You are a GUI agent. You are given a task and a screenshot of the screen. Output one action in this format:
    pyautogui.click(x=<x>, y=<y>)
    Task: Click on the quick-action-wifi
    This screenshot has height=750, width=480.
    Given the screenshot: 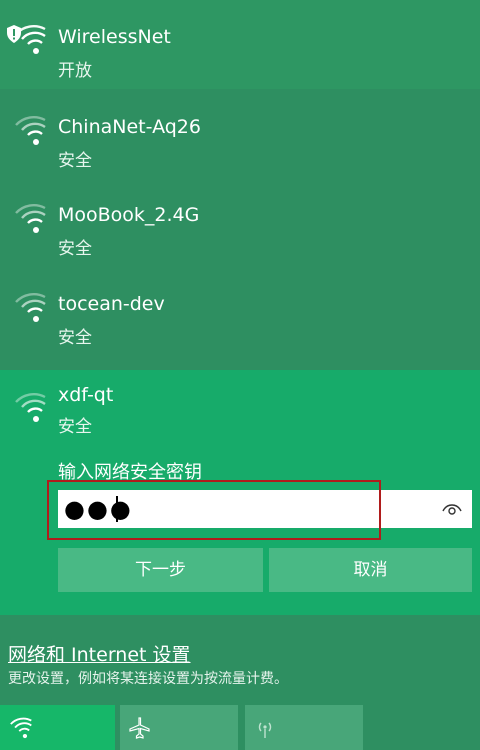 What is the action you would take?
    pyautogui.click(x=57, y=727)
    